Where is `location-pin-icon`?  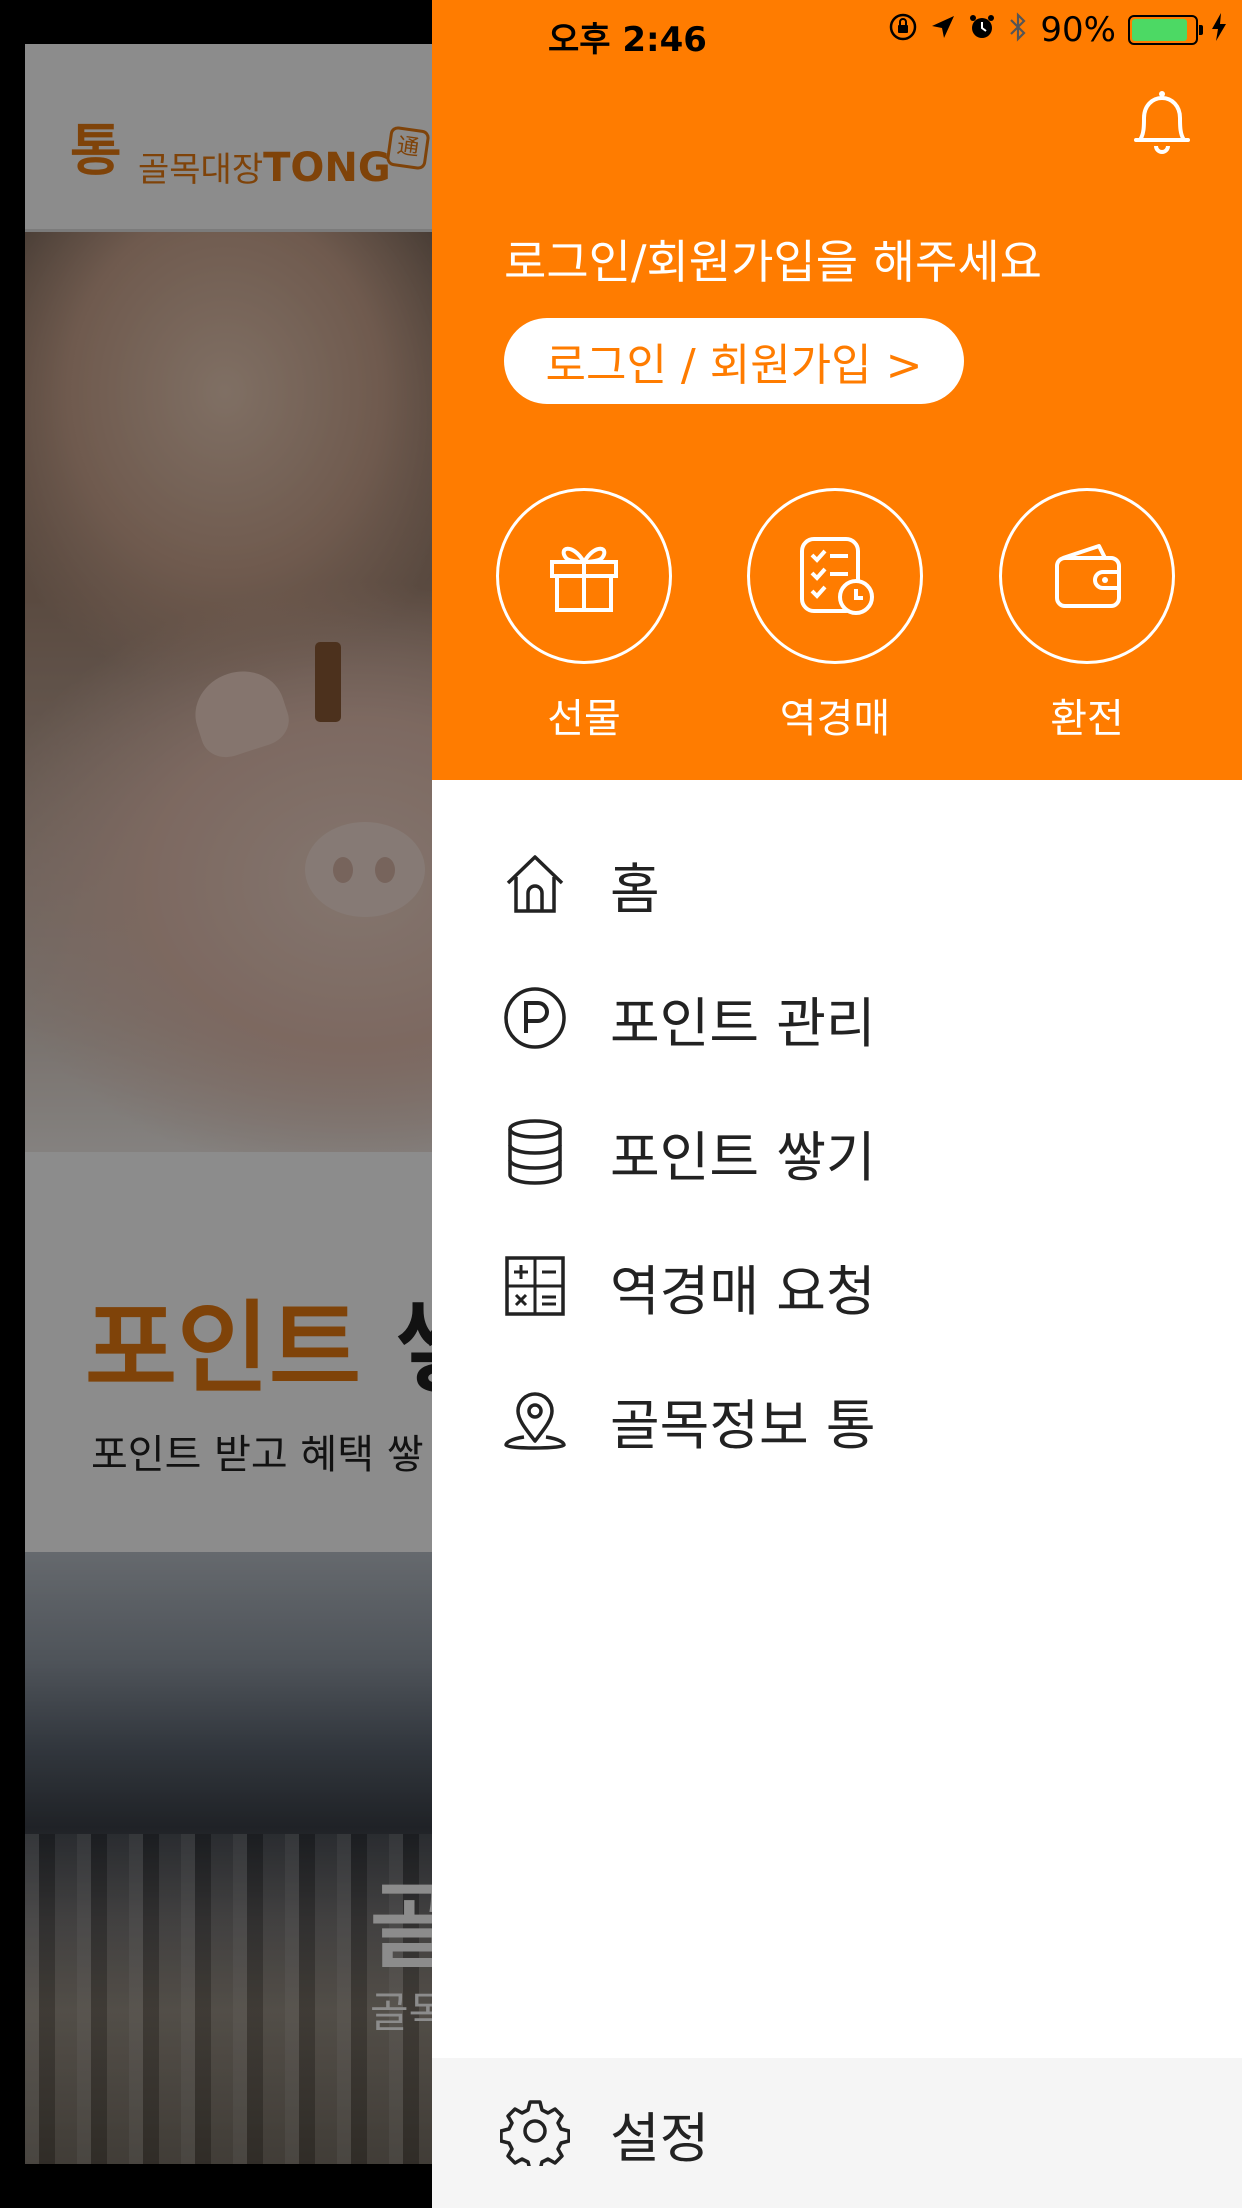
location-pin-icon is located at coordinates (535, 1420).